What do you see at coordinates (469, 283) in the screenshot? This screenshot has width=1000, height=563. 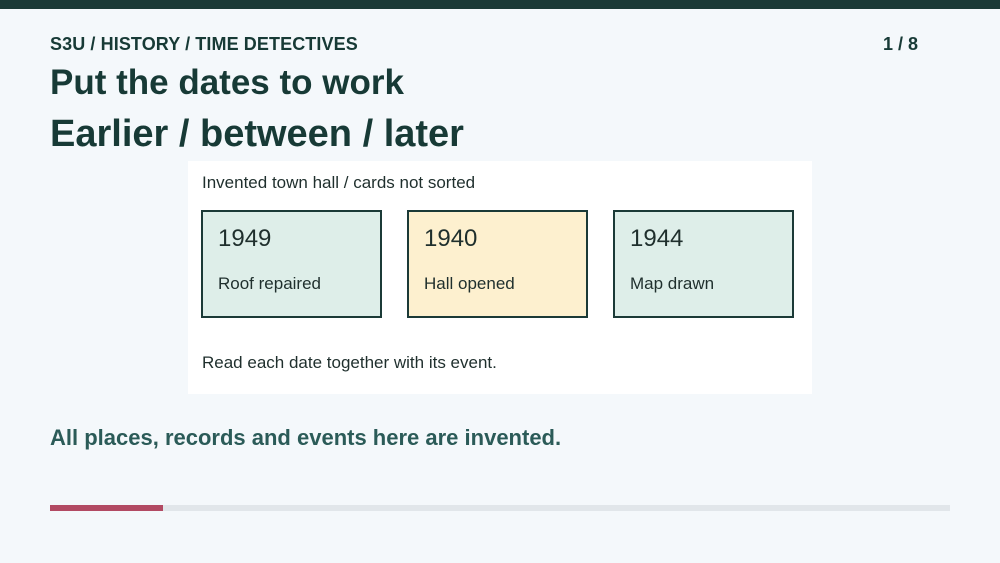 I see `card-event: Hall opened` at bounding box center [469, 283].